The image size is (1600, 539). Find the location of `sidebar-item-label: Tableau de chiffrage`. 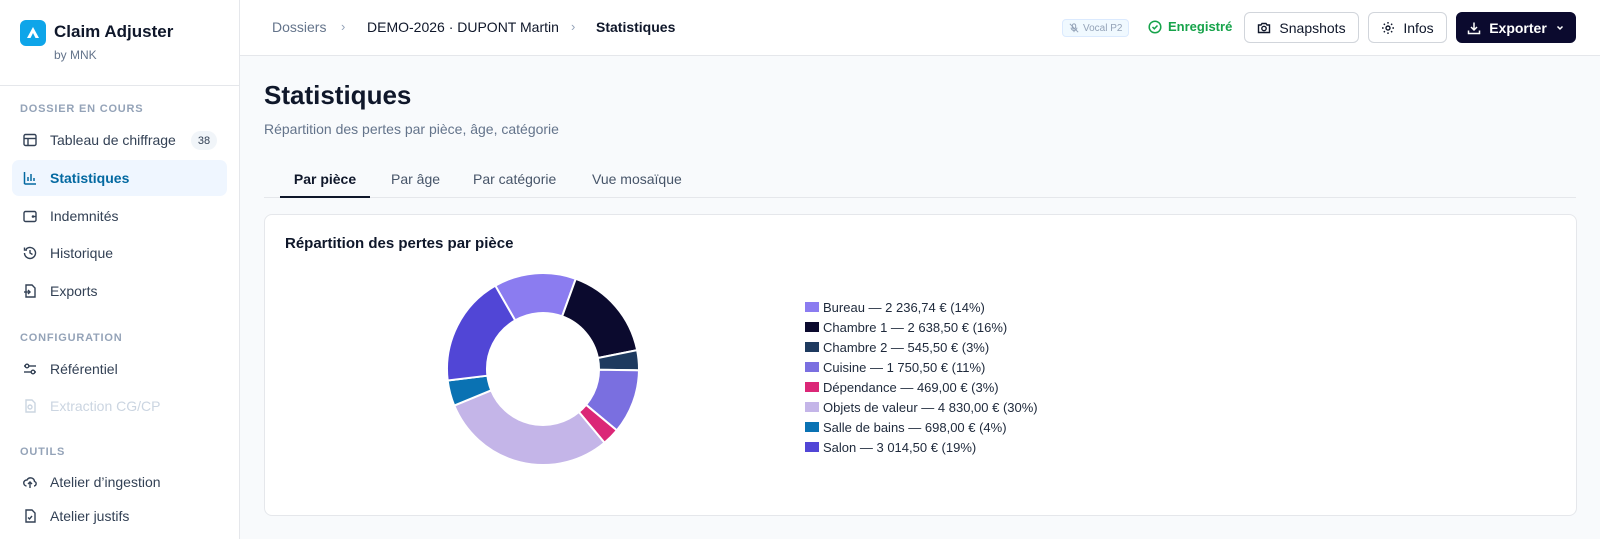

sidebar-item-label: Tableau de chiffrage is located at coordinates (113, 140).